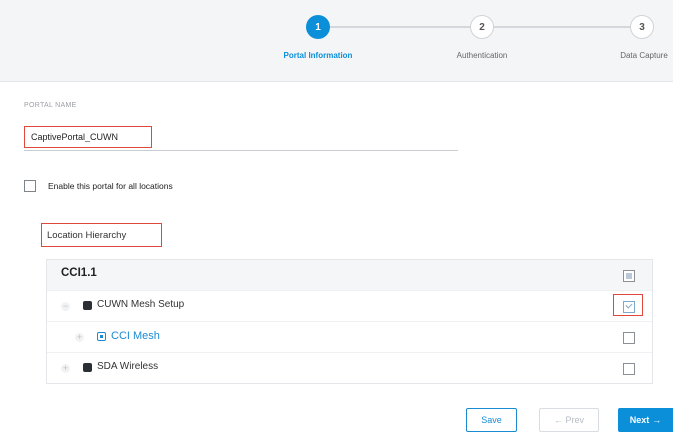 The width and height of the screenshot is (673, 432). Describe the element at coordinates (65, 306) in the screenshot. I see `collapse-icon: −` at that location.